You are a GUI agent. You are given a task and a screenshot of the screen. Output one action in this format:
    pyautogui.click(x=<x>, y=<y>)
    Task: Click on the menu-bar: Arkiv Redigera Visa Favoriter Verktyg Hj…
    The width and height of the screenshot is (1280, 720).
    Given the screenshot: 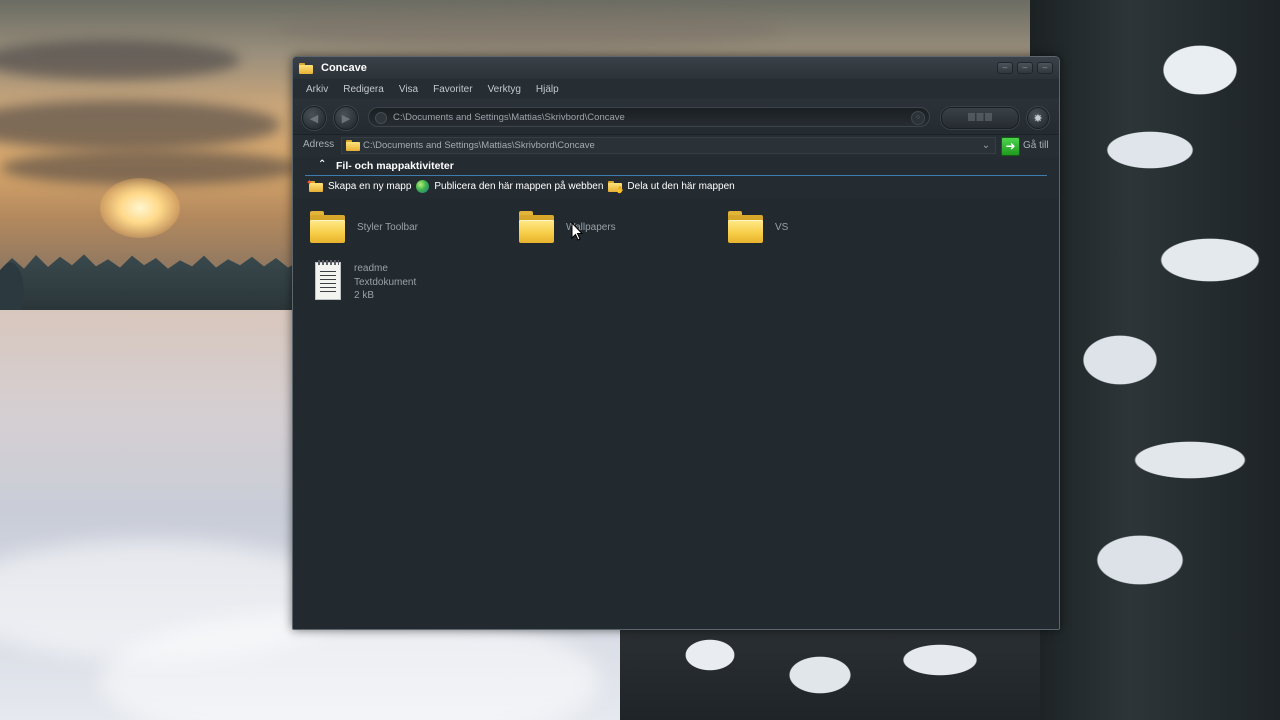 What is the action you would take?
    pyautogui.click(x=676, y=89)
    